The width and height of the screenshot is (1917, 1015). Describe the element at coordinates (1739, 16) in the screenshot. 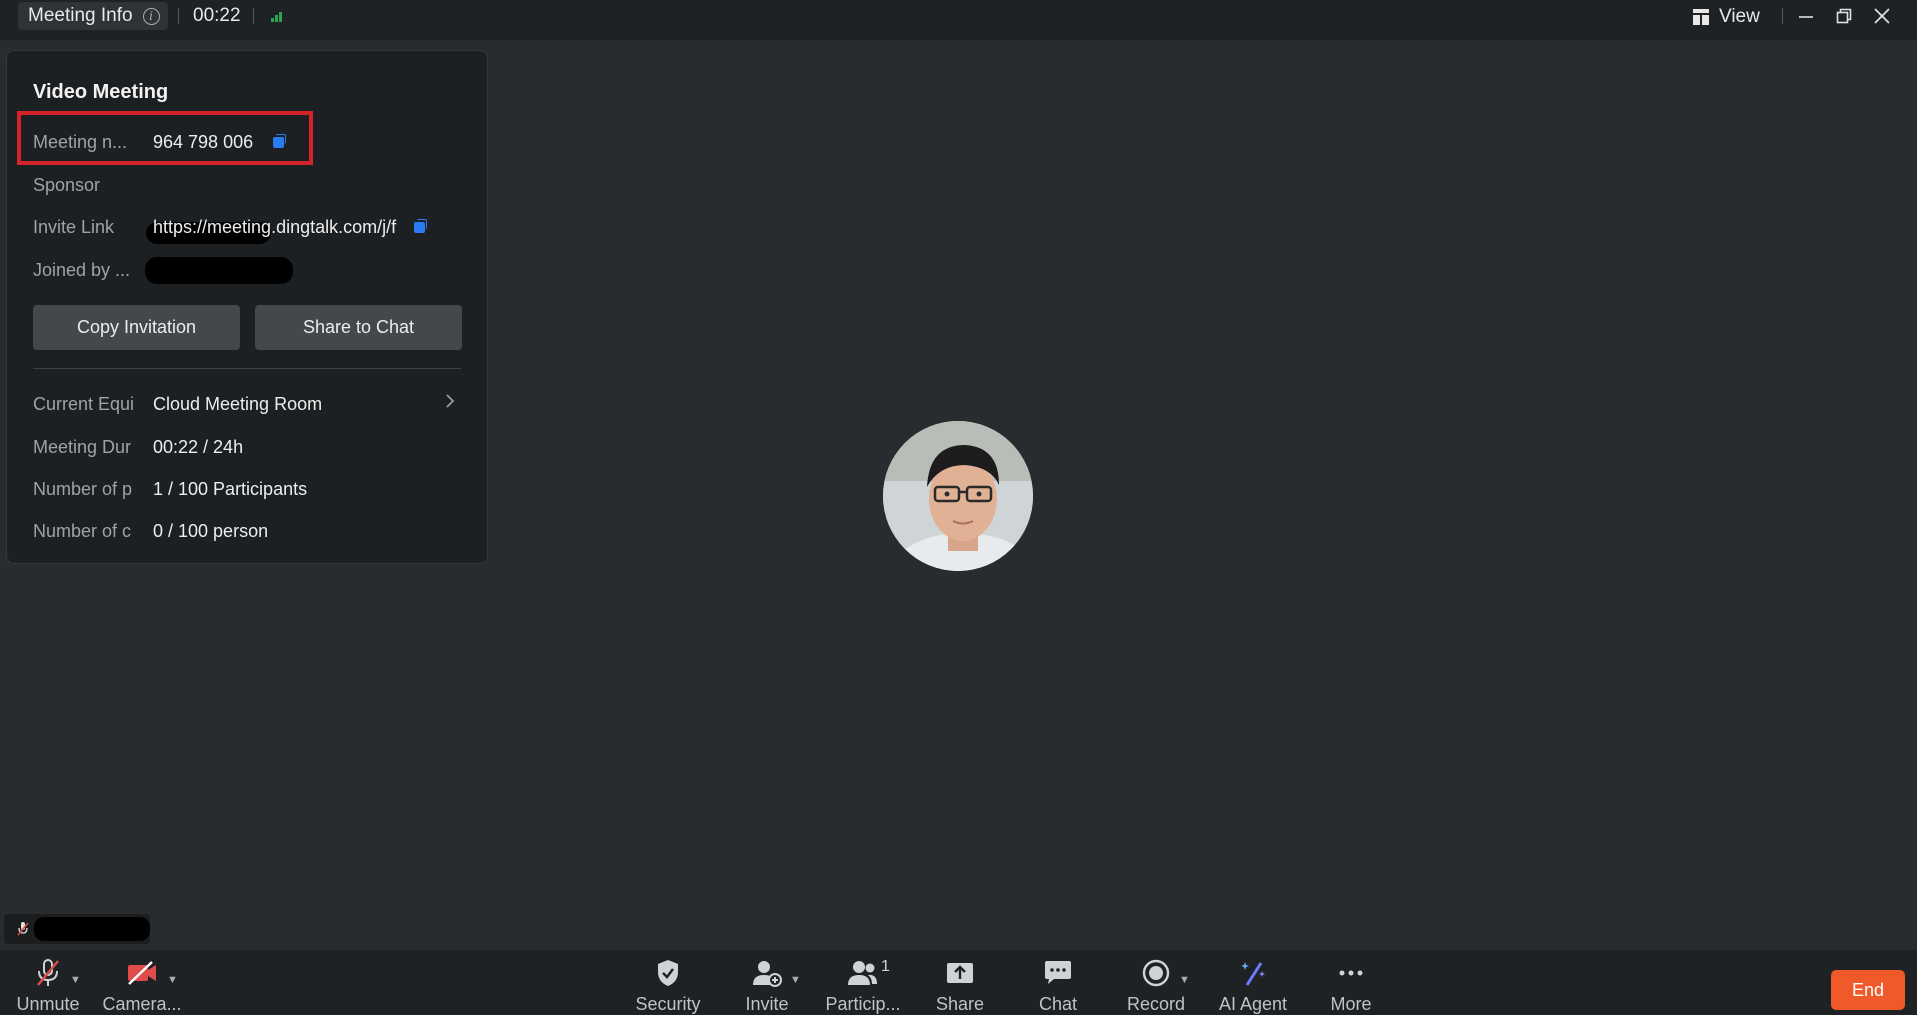

I see `view-label: View` at that location.